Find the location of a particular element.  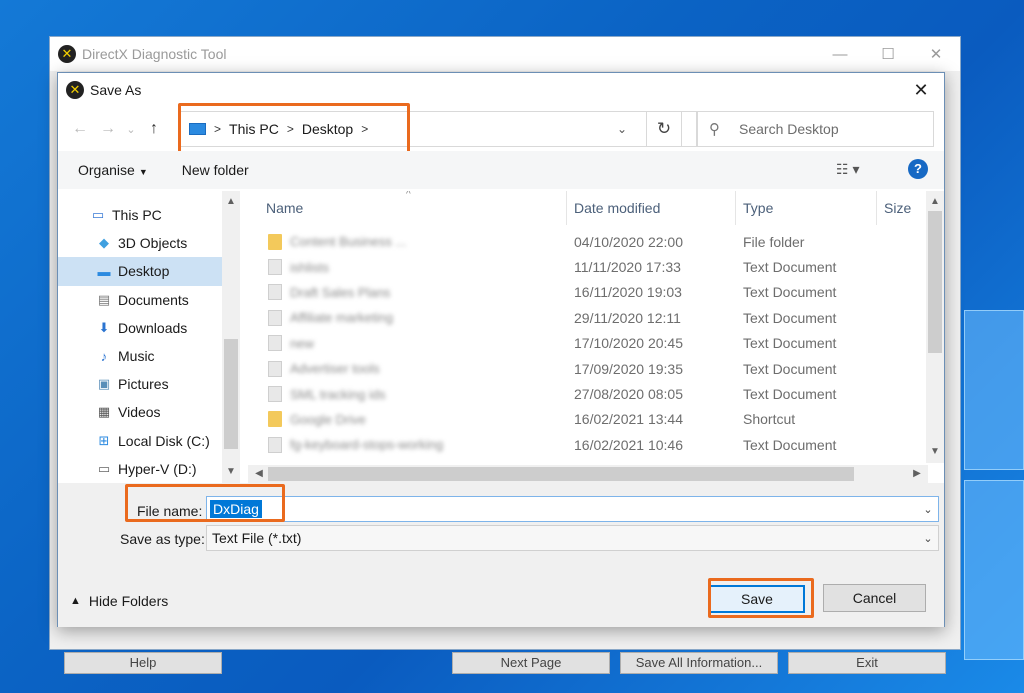

file-list-horizontal-scrollbar: ◀ ▶ is located at coordinates (588, 474).